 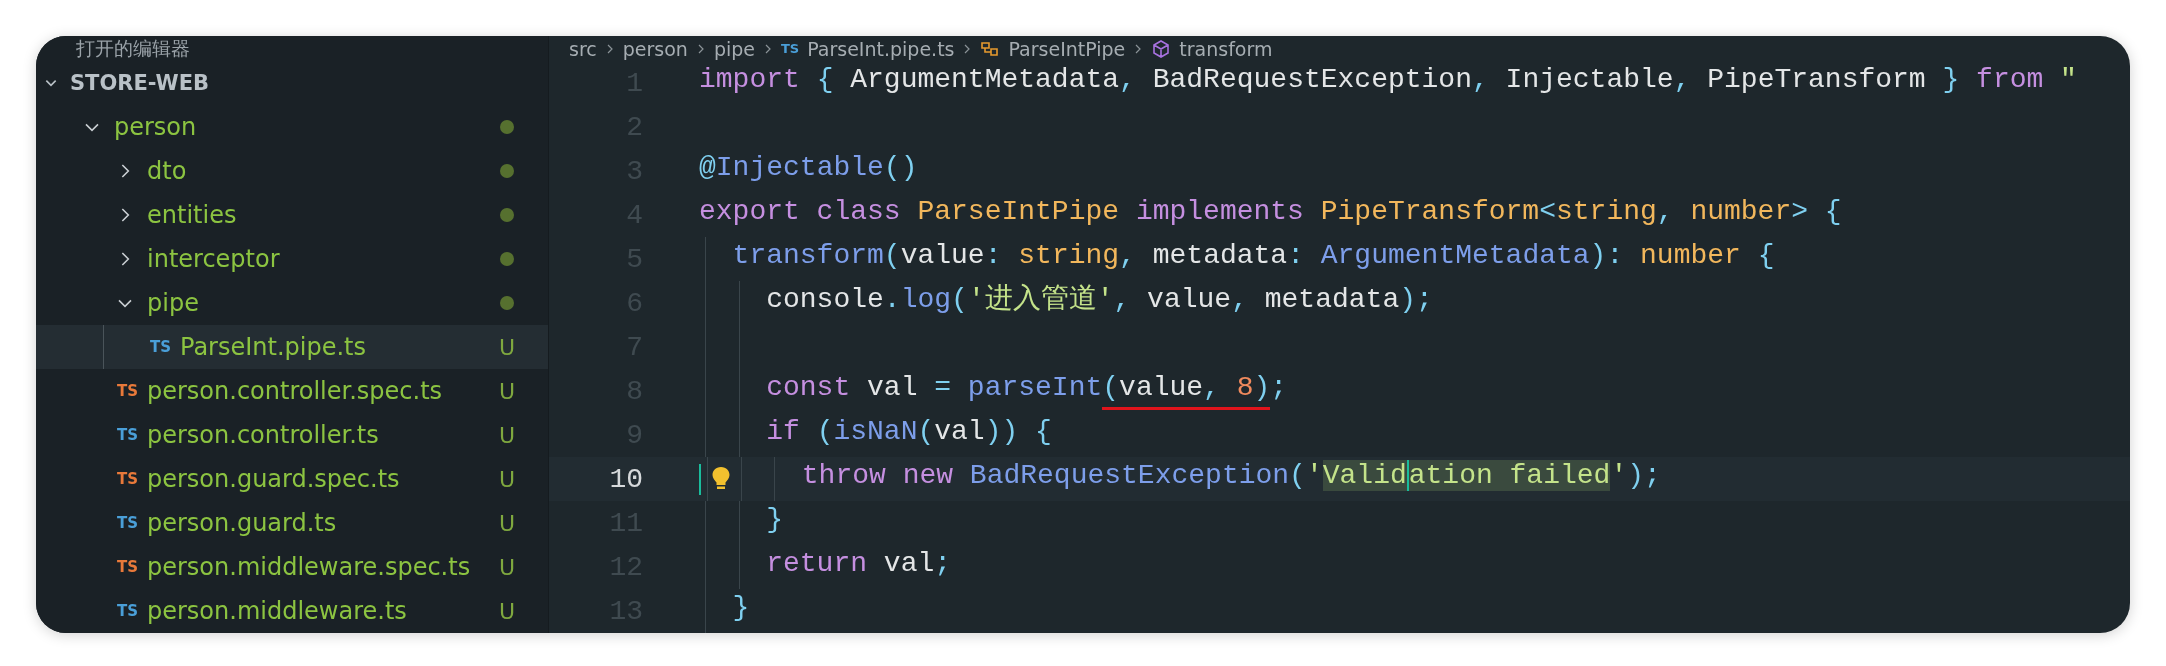 What do you see at coordinates (214, 259) in the screenshot?
I see `file-name: interceptor` at bounding box center [214, 259].